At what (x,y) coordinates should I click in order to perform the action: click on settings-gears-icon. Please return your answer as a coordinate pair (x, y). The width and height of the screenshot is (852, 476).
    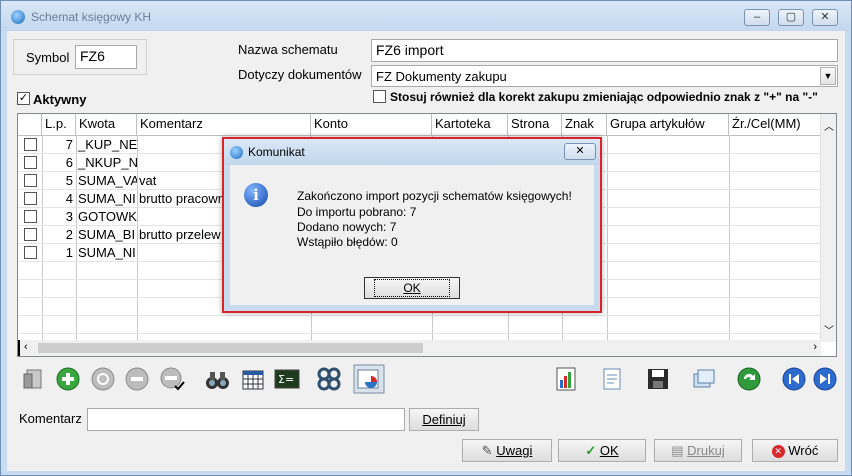
    Looking at the image, I should click on (329, 379).